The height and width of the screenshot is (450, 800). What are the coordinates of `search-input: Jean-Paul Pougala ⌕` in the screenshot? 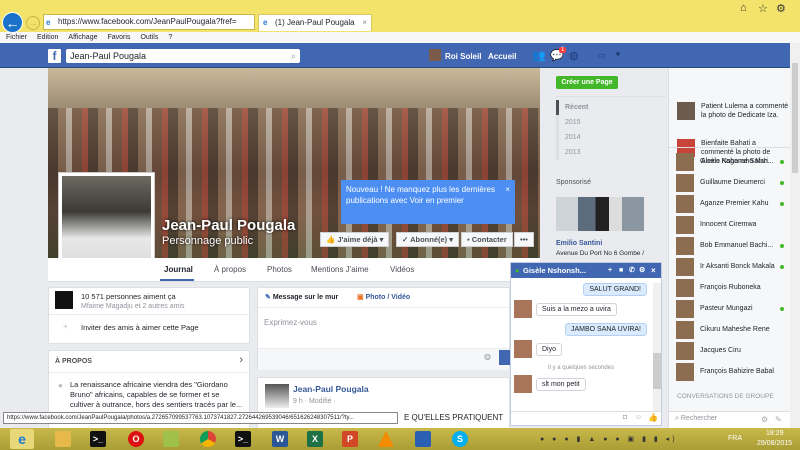 It's located at (183, 56).